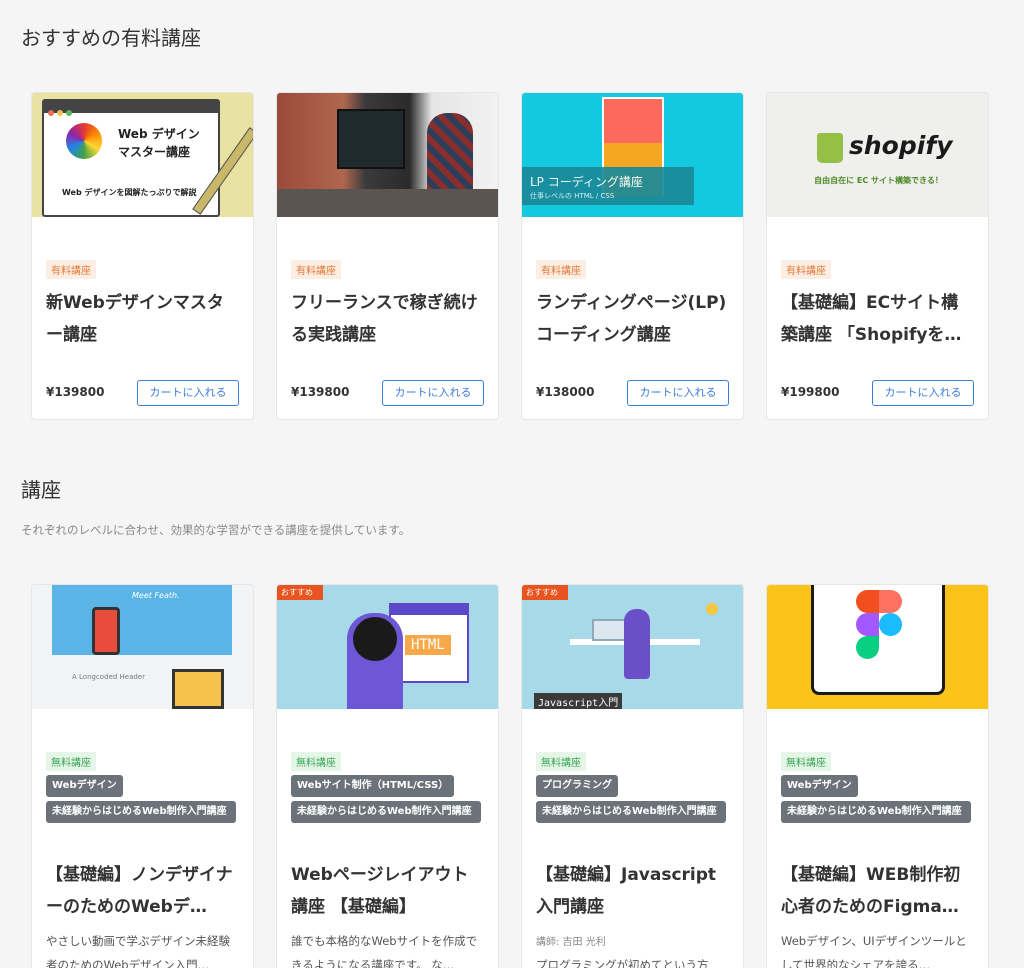  Describe the element at coordinates (106, 631) in the screenshot. I see `phone-illustration` at that location.